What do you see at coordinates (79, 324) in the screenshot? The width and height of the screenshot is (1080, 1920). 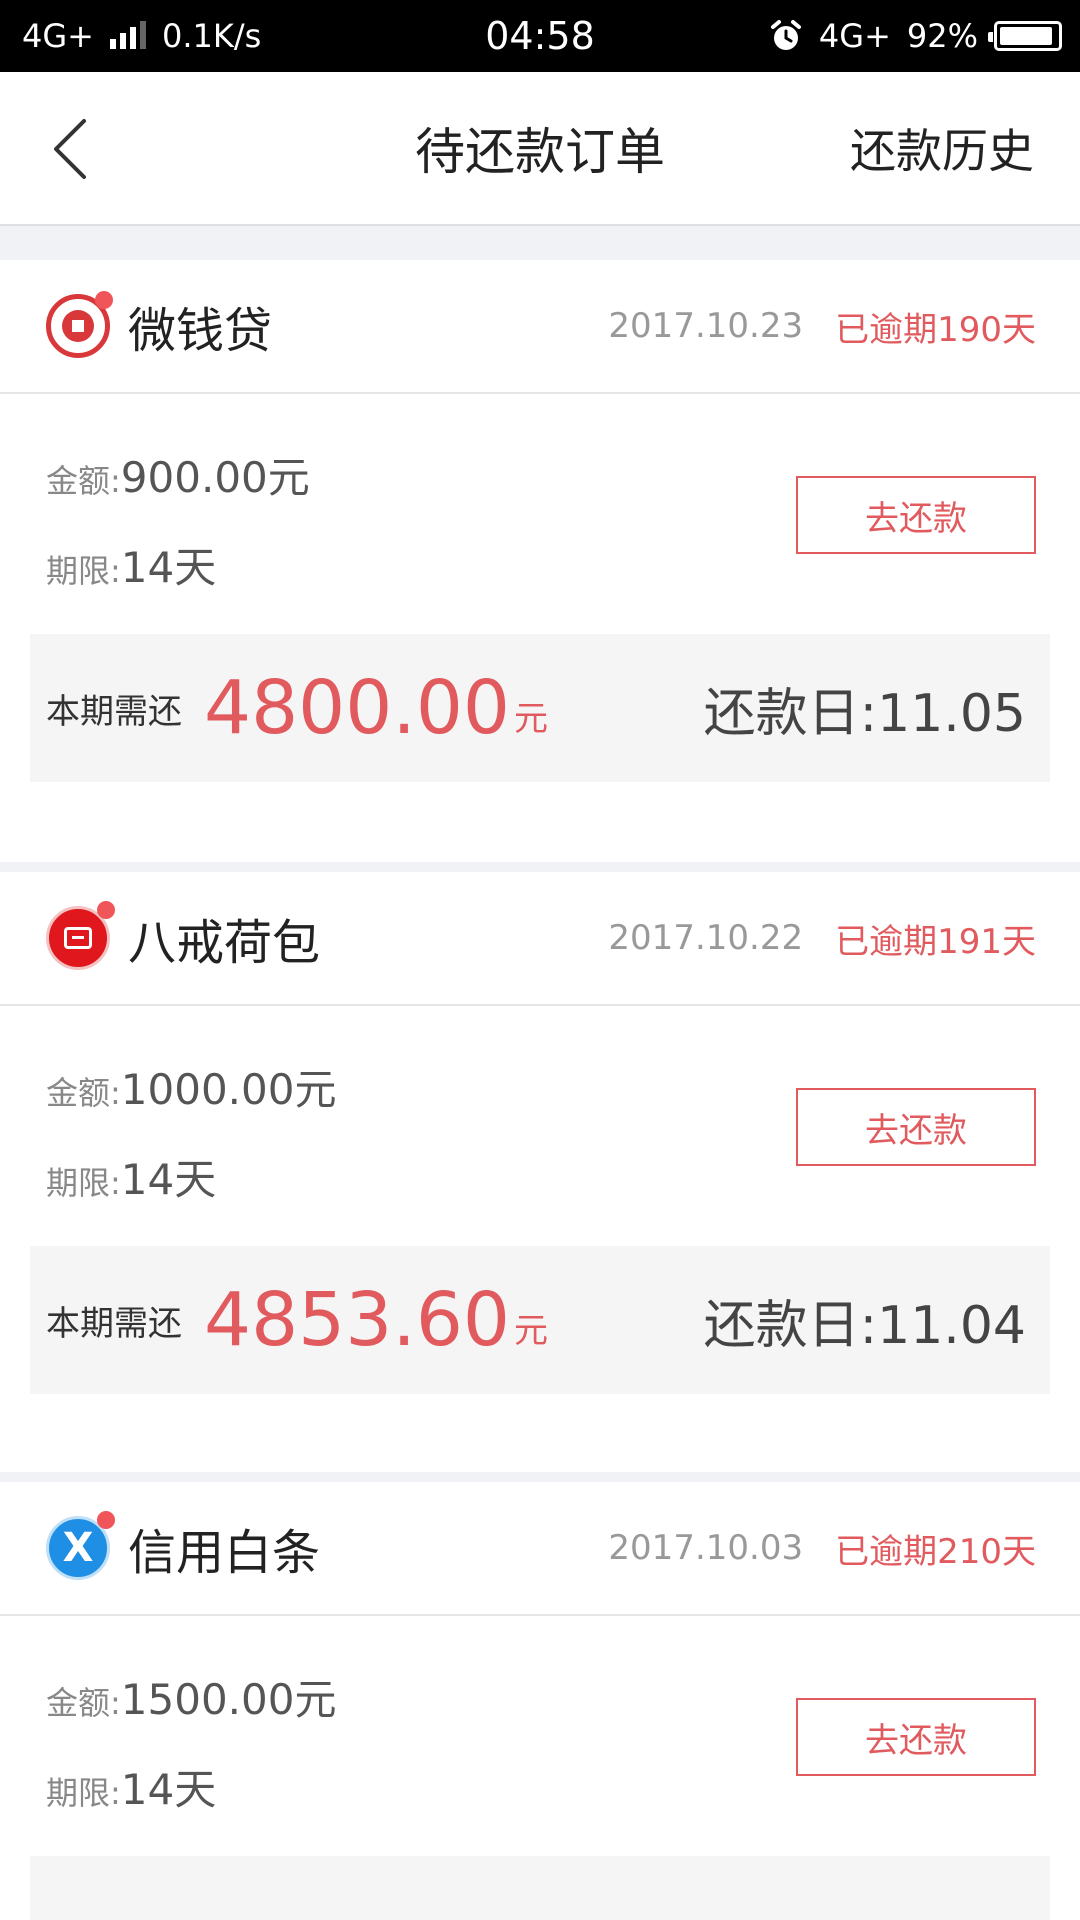 I see `weiqiandai-logo-icon` at bounding box center [79, 324].